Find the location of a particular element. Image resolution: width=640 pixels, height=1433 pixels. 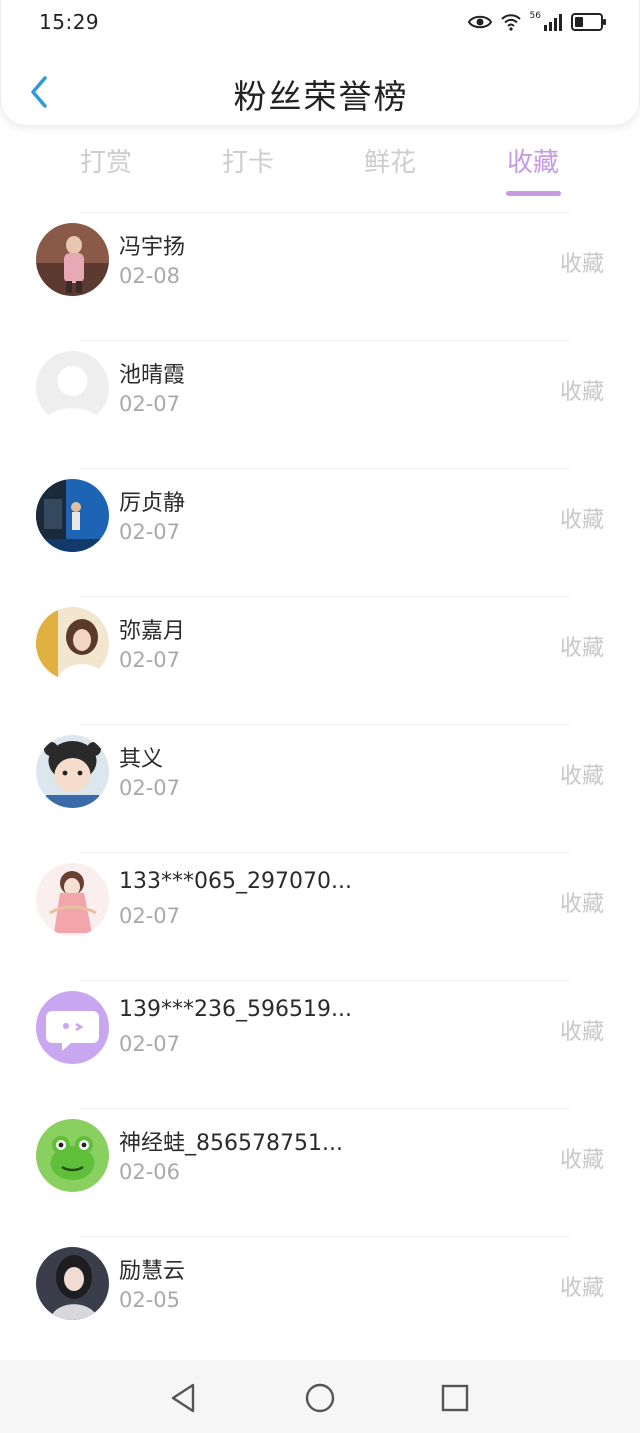

system-nav-bar is located at coordinates (320, 1396).